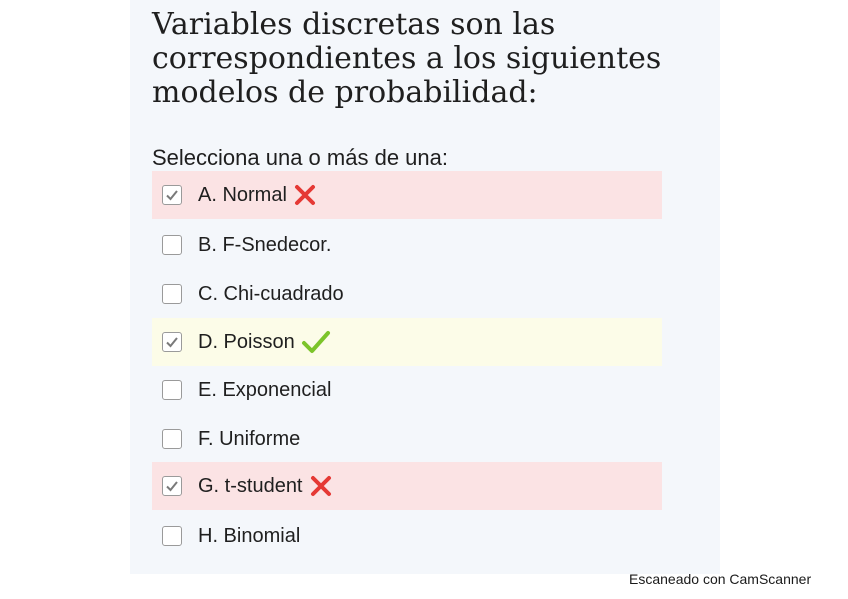 The width and height of the screenshot is (848, 599). Describe the element at coordinates (300, 157) in the screenshot. I see `selection-prompt: Selecciona una o más de una:` at that location.